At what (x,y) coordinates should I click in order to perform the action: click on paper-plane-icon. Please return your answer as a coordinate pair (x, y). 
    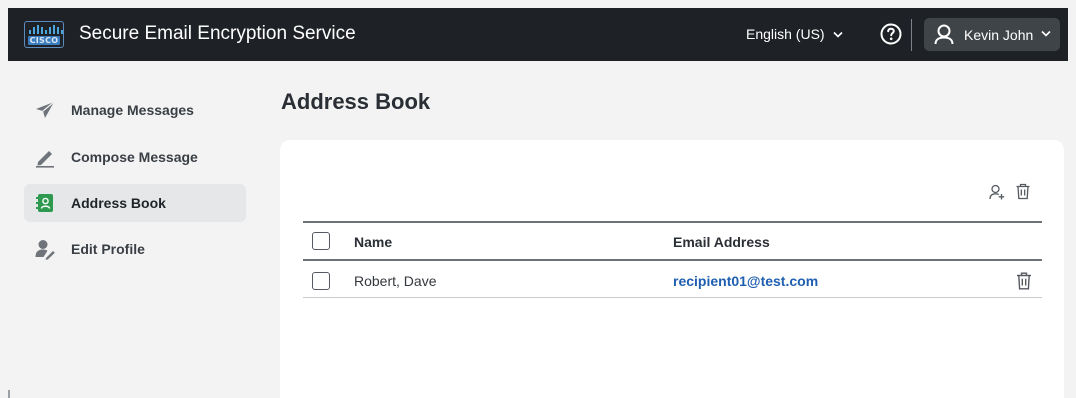
    Looking at the image, I should click on (45, 109).